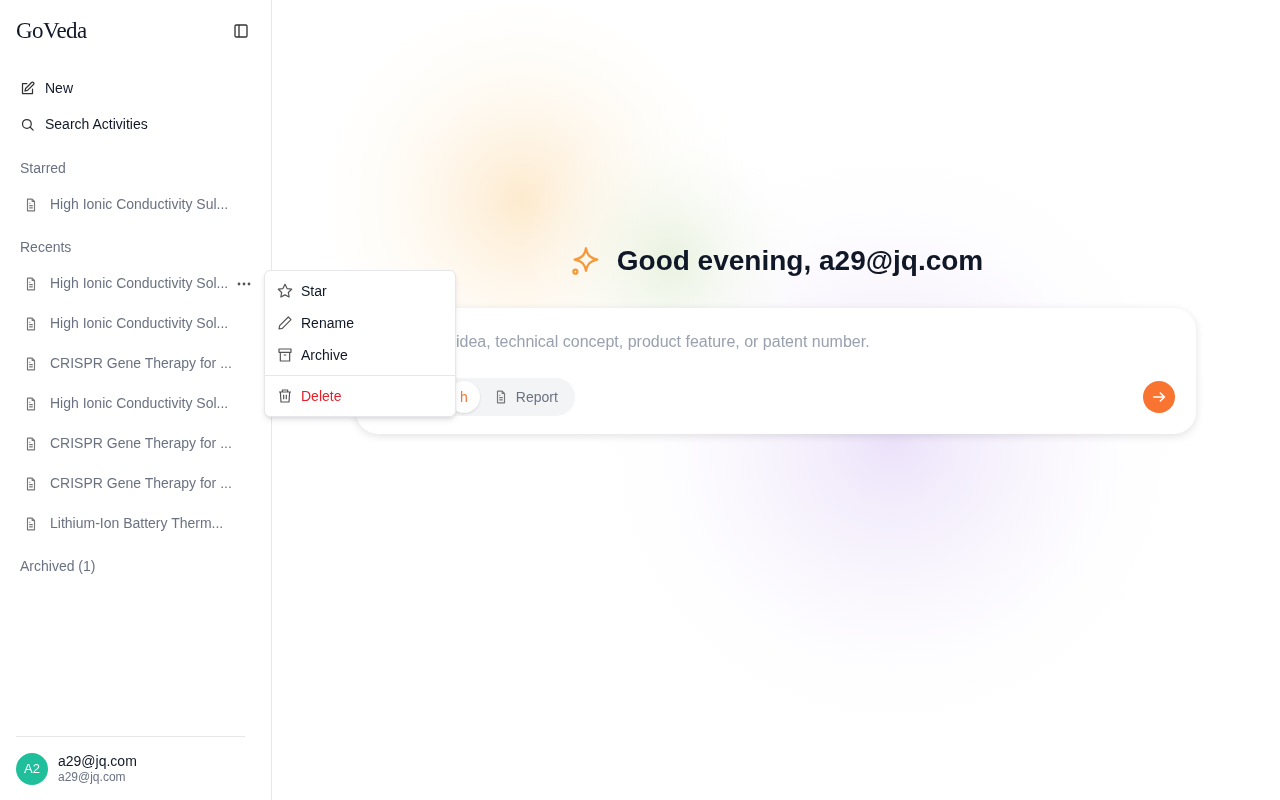 The width and height of the screenshot is (1280, 800). I want to click on search-button: Search Activities, so click(135, 124).